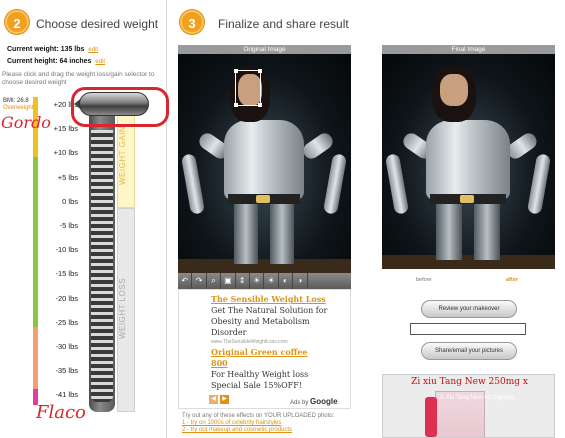  I want to click on current-height-value: 64 inches, so click(75, 61).